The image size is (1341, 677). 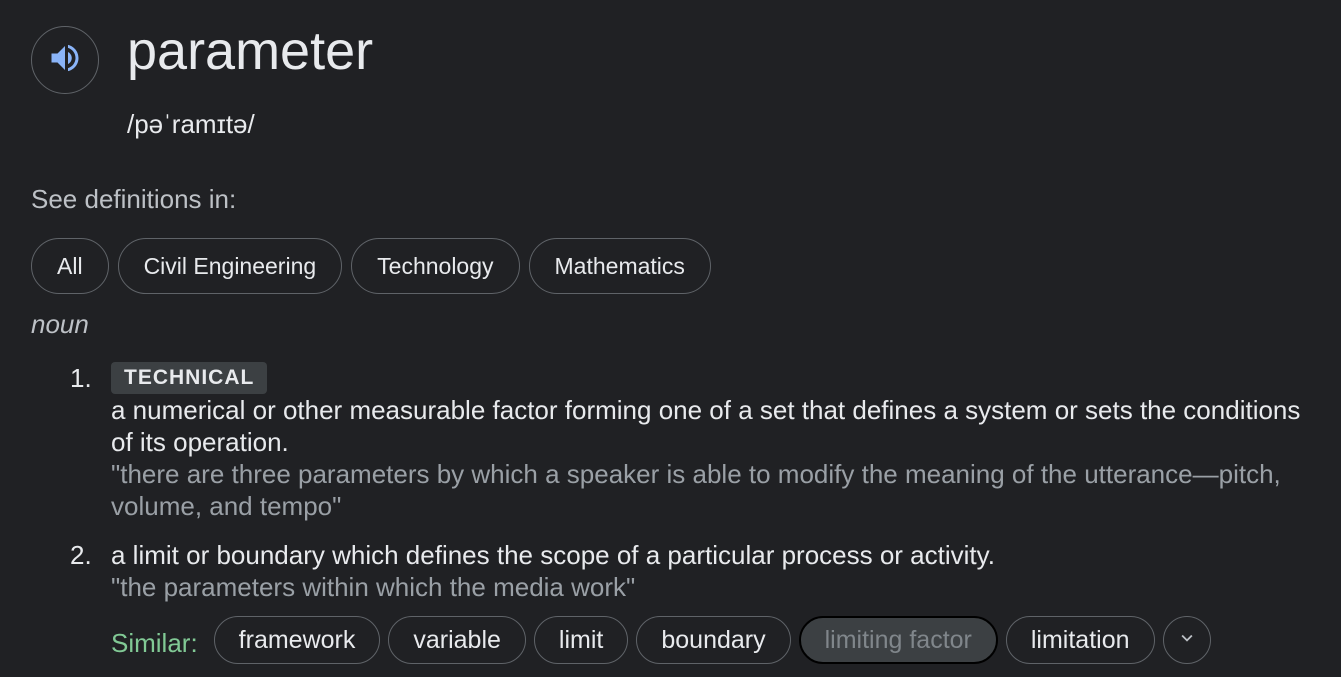 I want to click on volume-up-icon, so click(x=65, y=60).